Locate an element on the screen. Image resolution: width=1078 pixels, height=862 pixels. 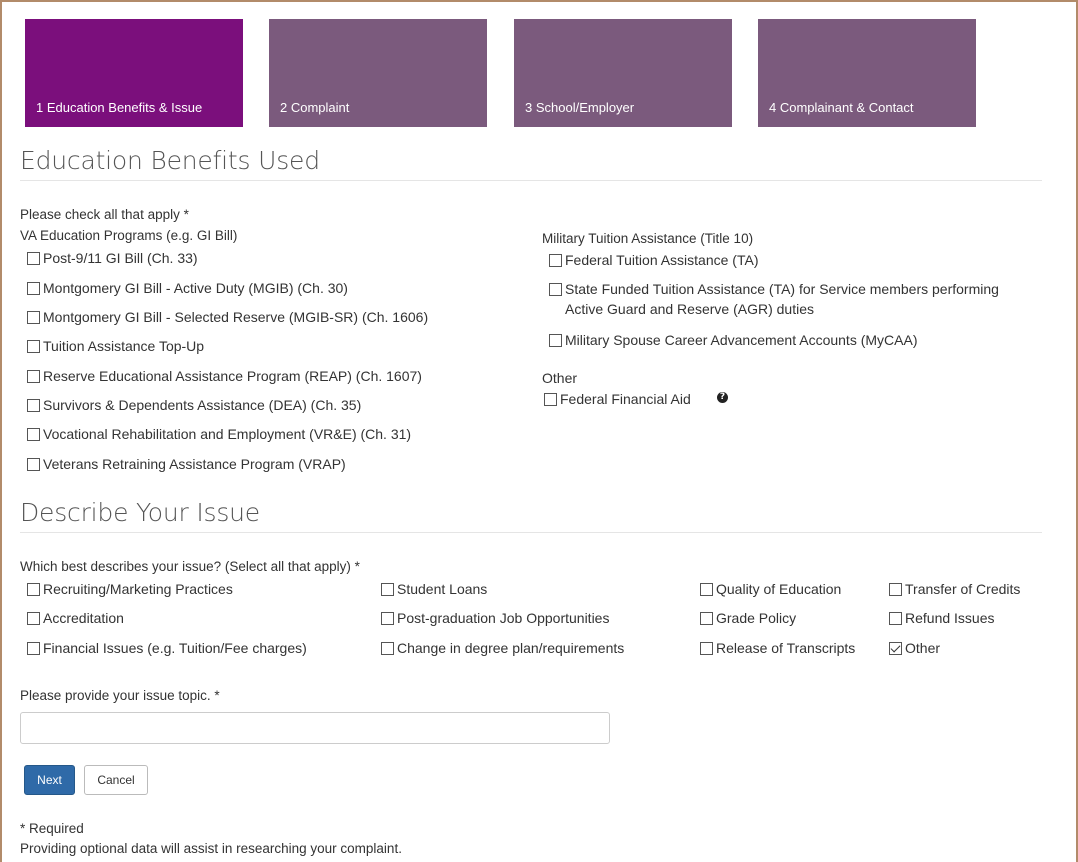
checkbox-federal-financial-aid: Federal Financial Aid is located at coordinates (617, 399).